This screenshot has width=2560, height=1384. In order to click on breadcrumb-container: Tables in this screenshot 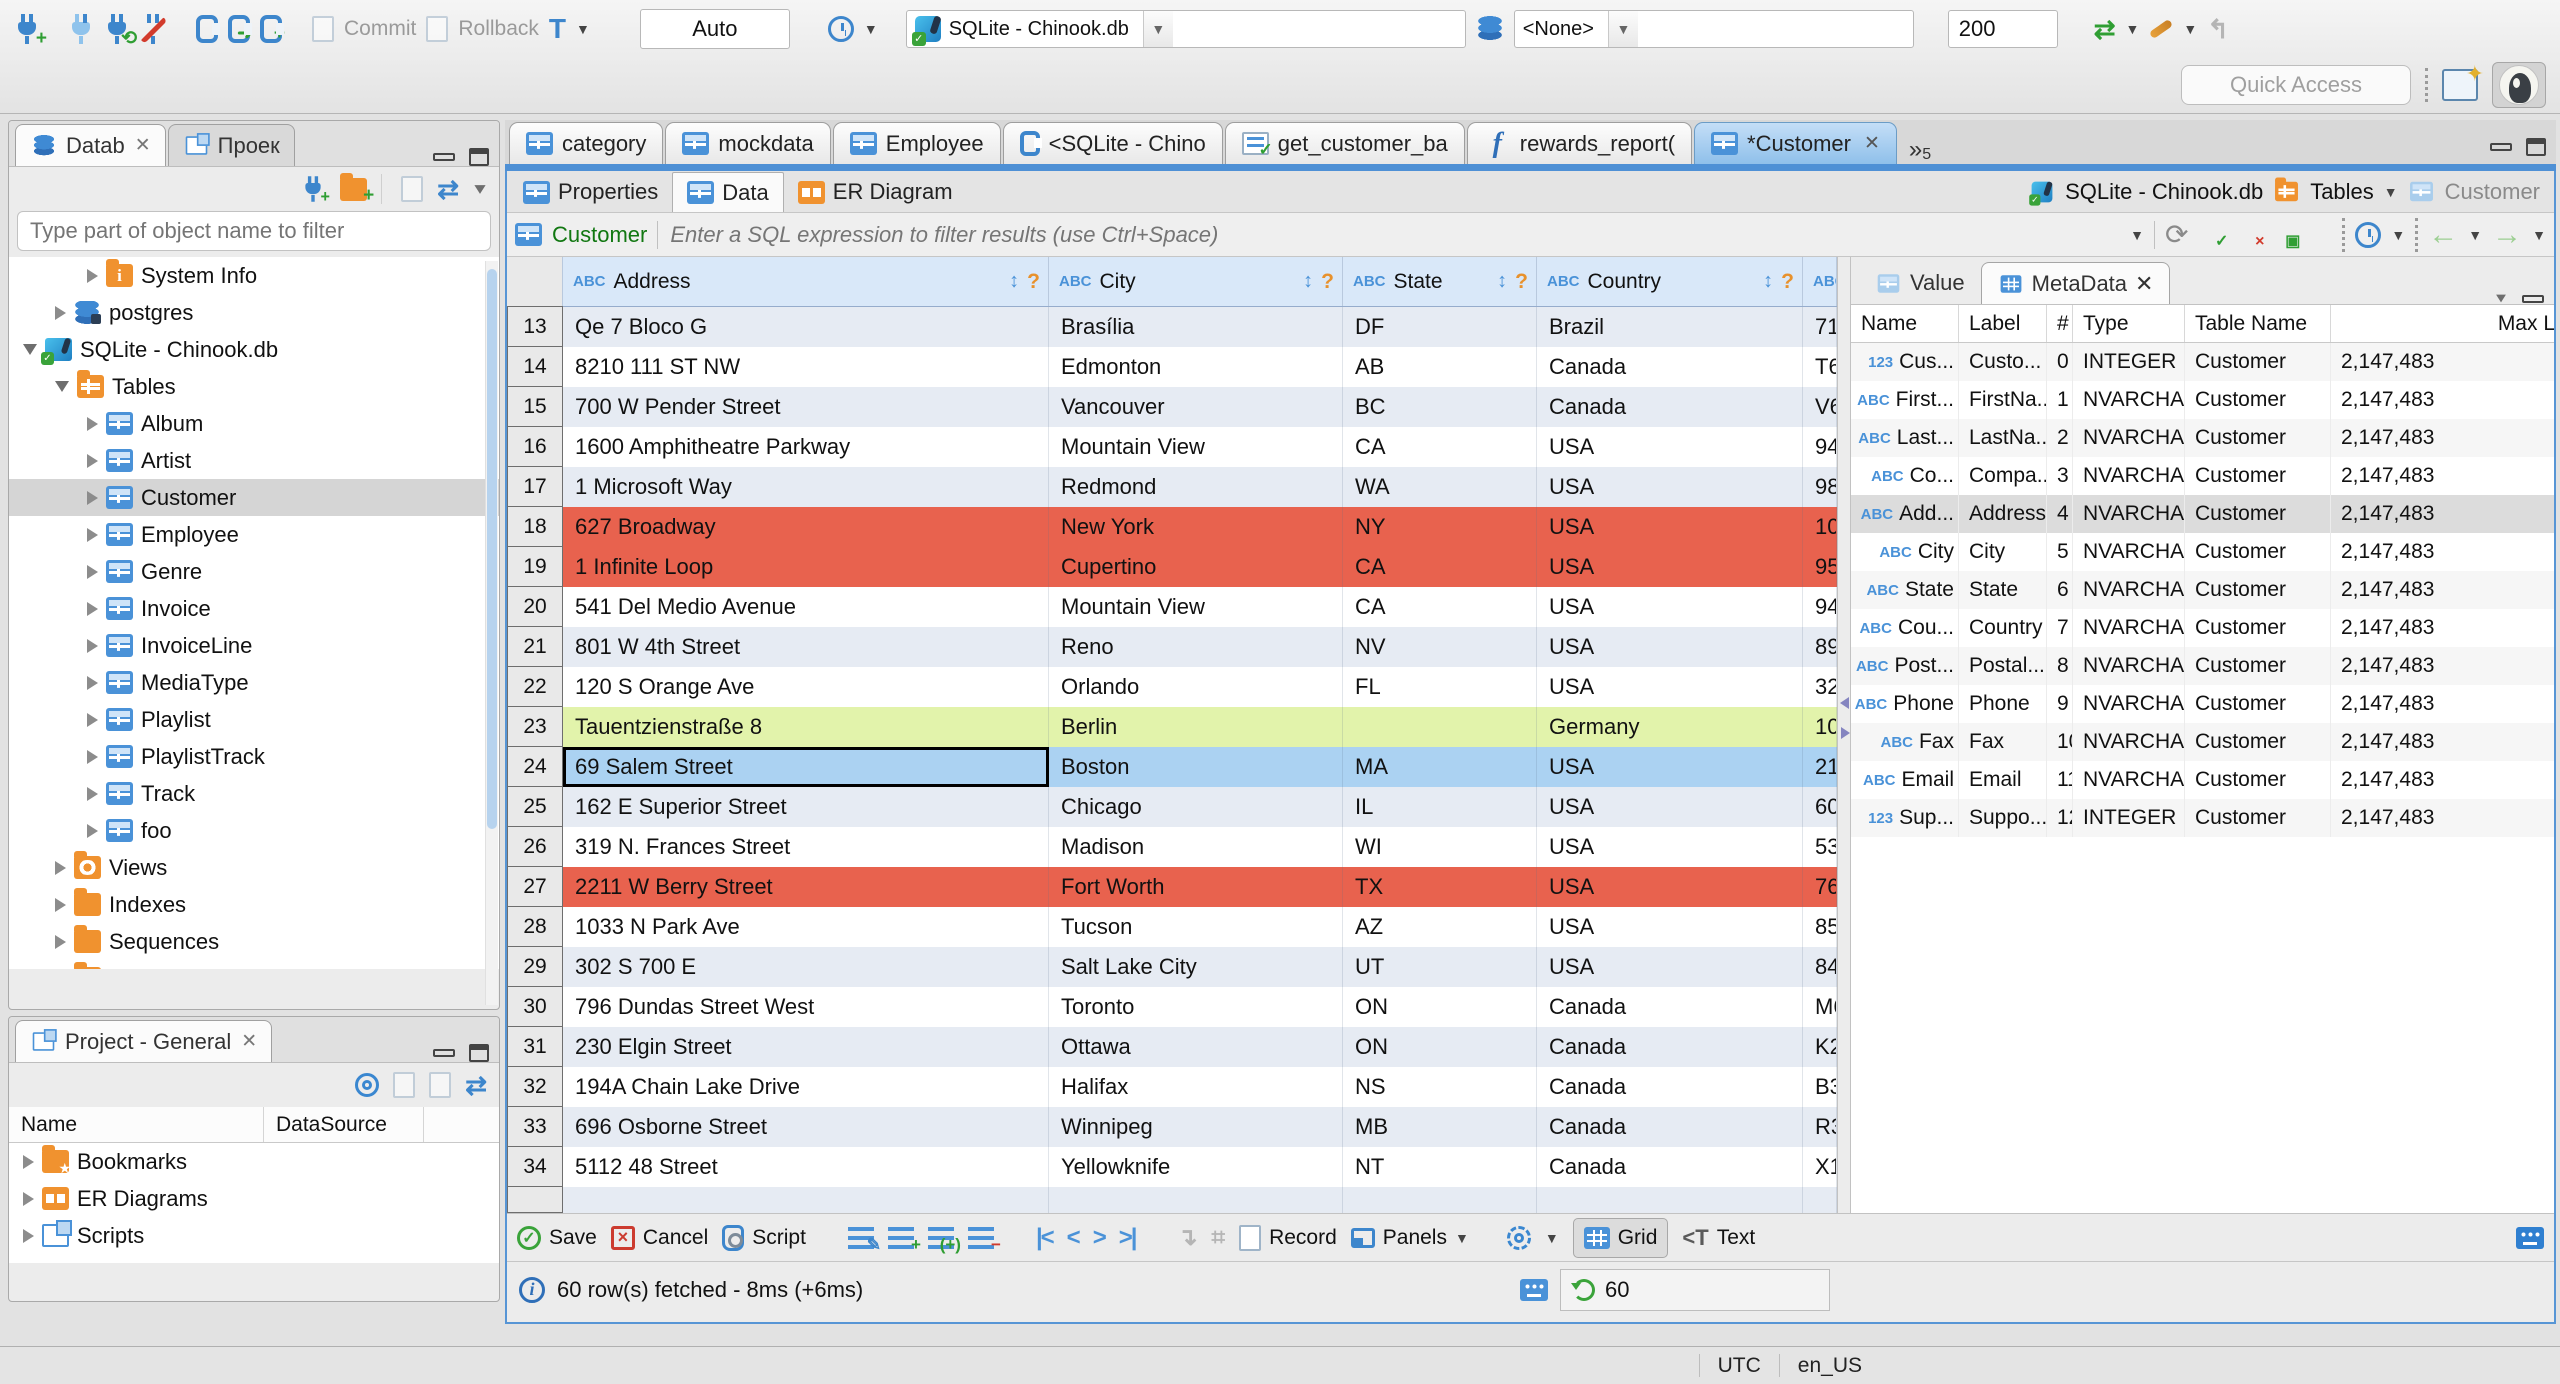, I will do `click(2342, 192)`.